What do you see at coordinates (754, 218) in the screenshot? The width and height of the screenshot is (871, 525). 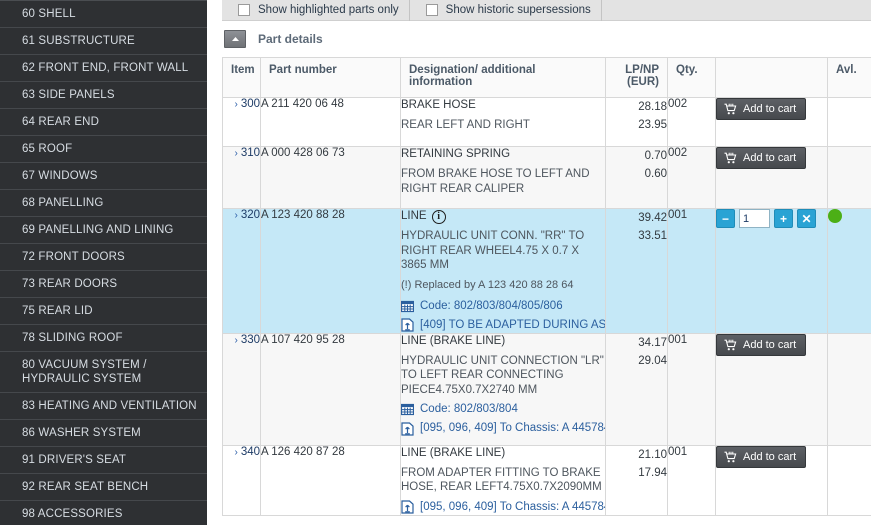 I see `quantity-input` at bounding box center [754, 218].